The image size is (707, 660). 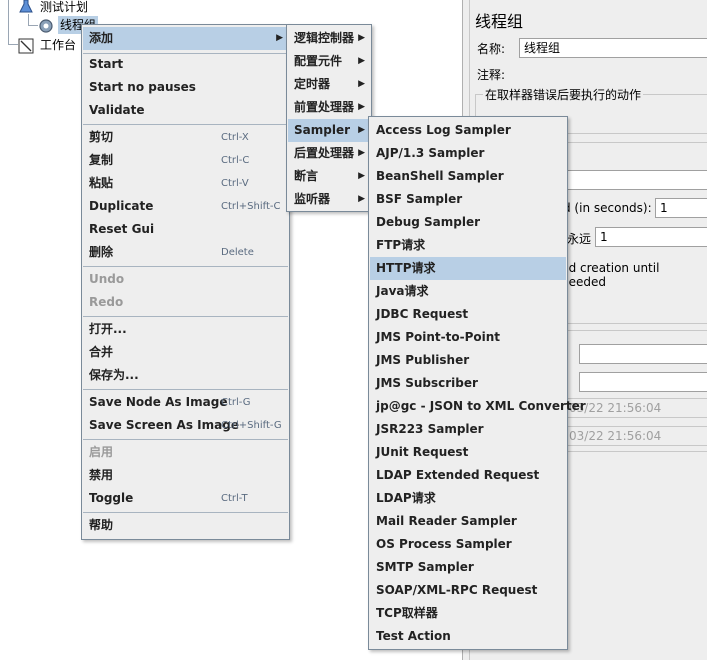 What do you see at coordinates (329, 176) in the screenshot?
I see `submenu-item-assertion: 断言 ▶` at bounding box center [329, 176].